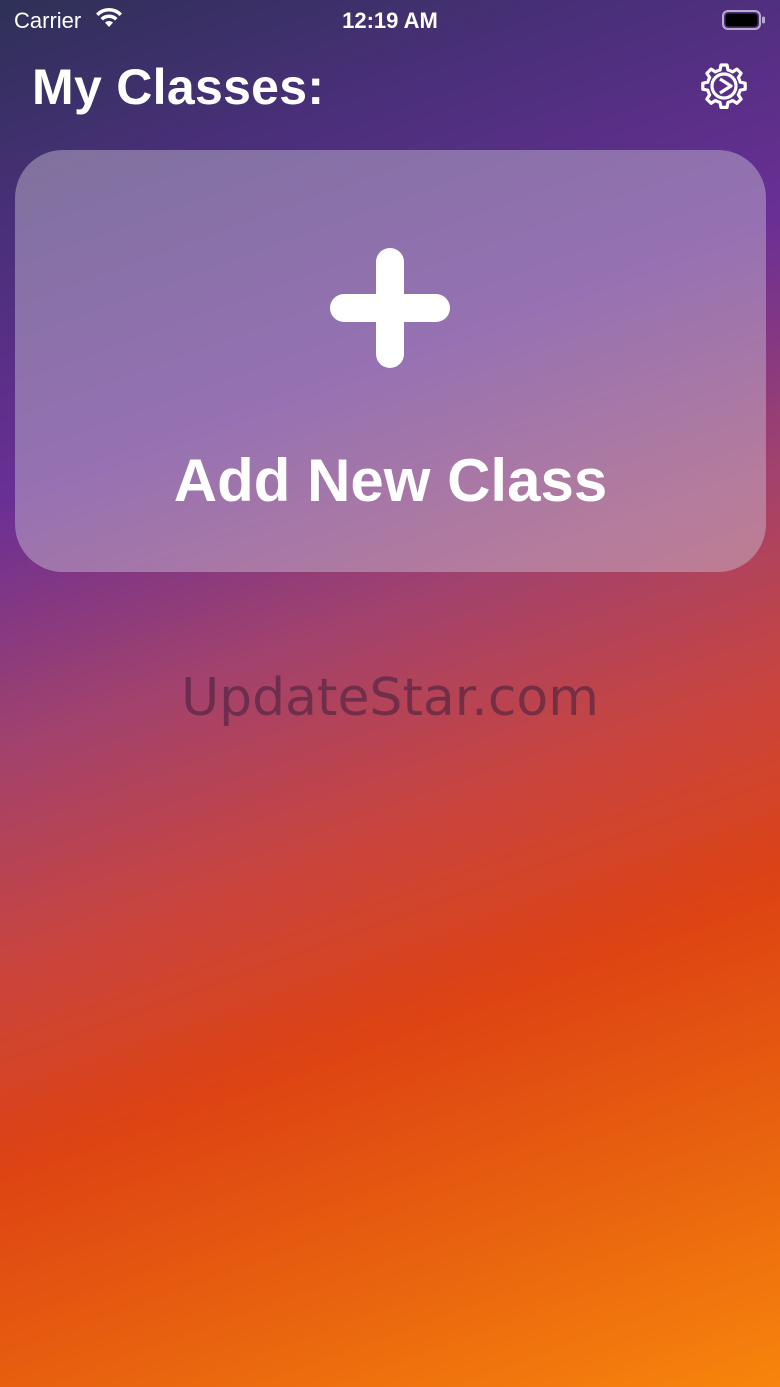 This screenshot has height=1387, width=780. What do you see at coordinates (390, 308) in the screenshot?
I see `plus-icon` at bounding box center [390, 308].